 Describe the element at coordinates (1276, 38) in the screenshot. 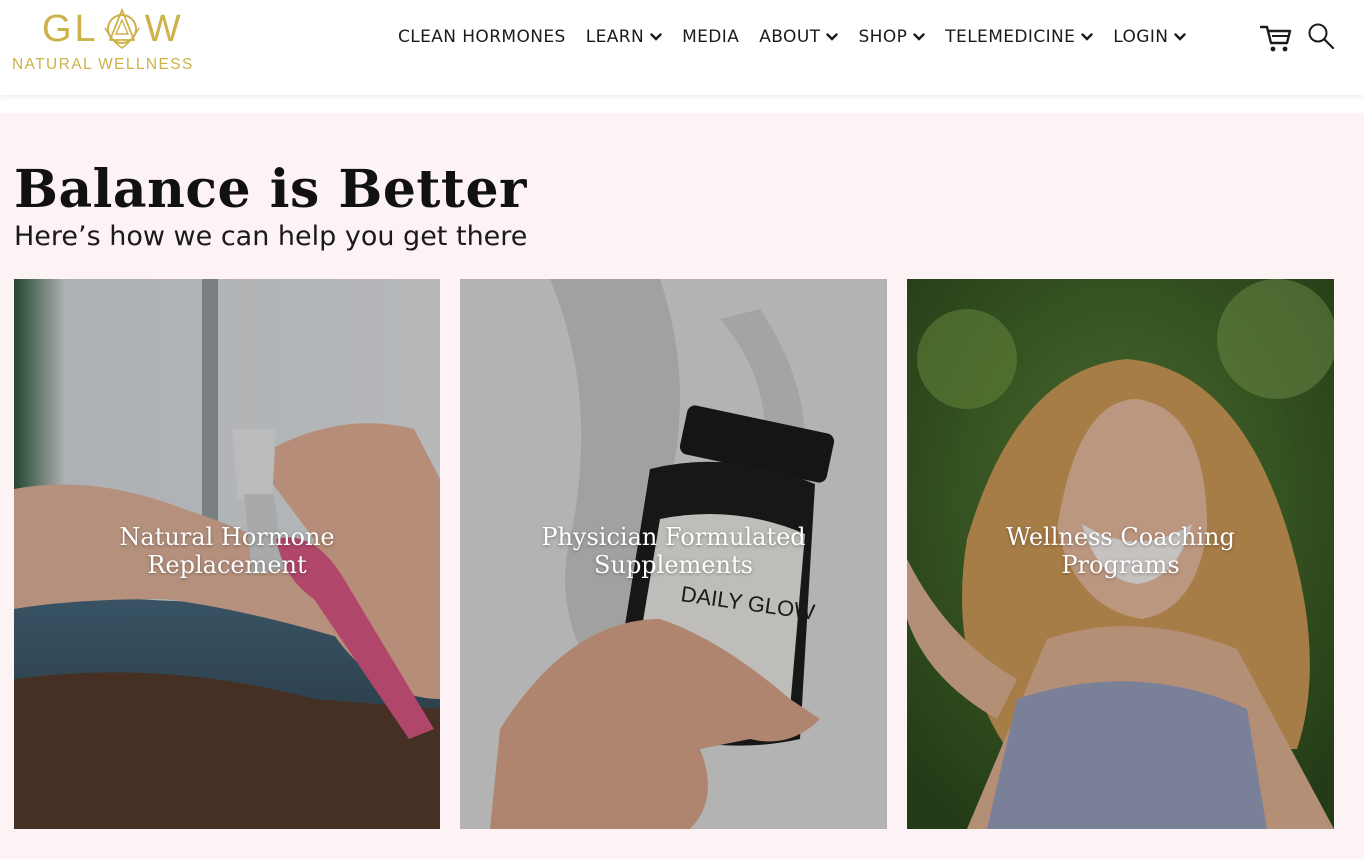

I see `cart-icon` at that location.